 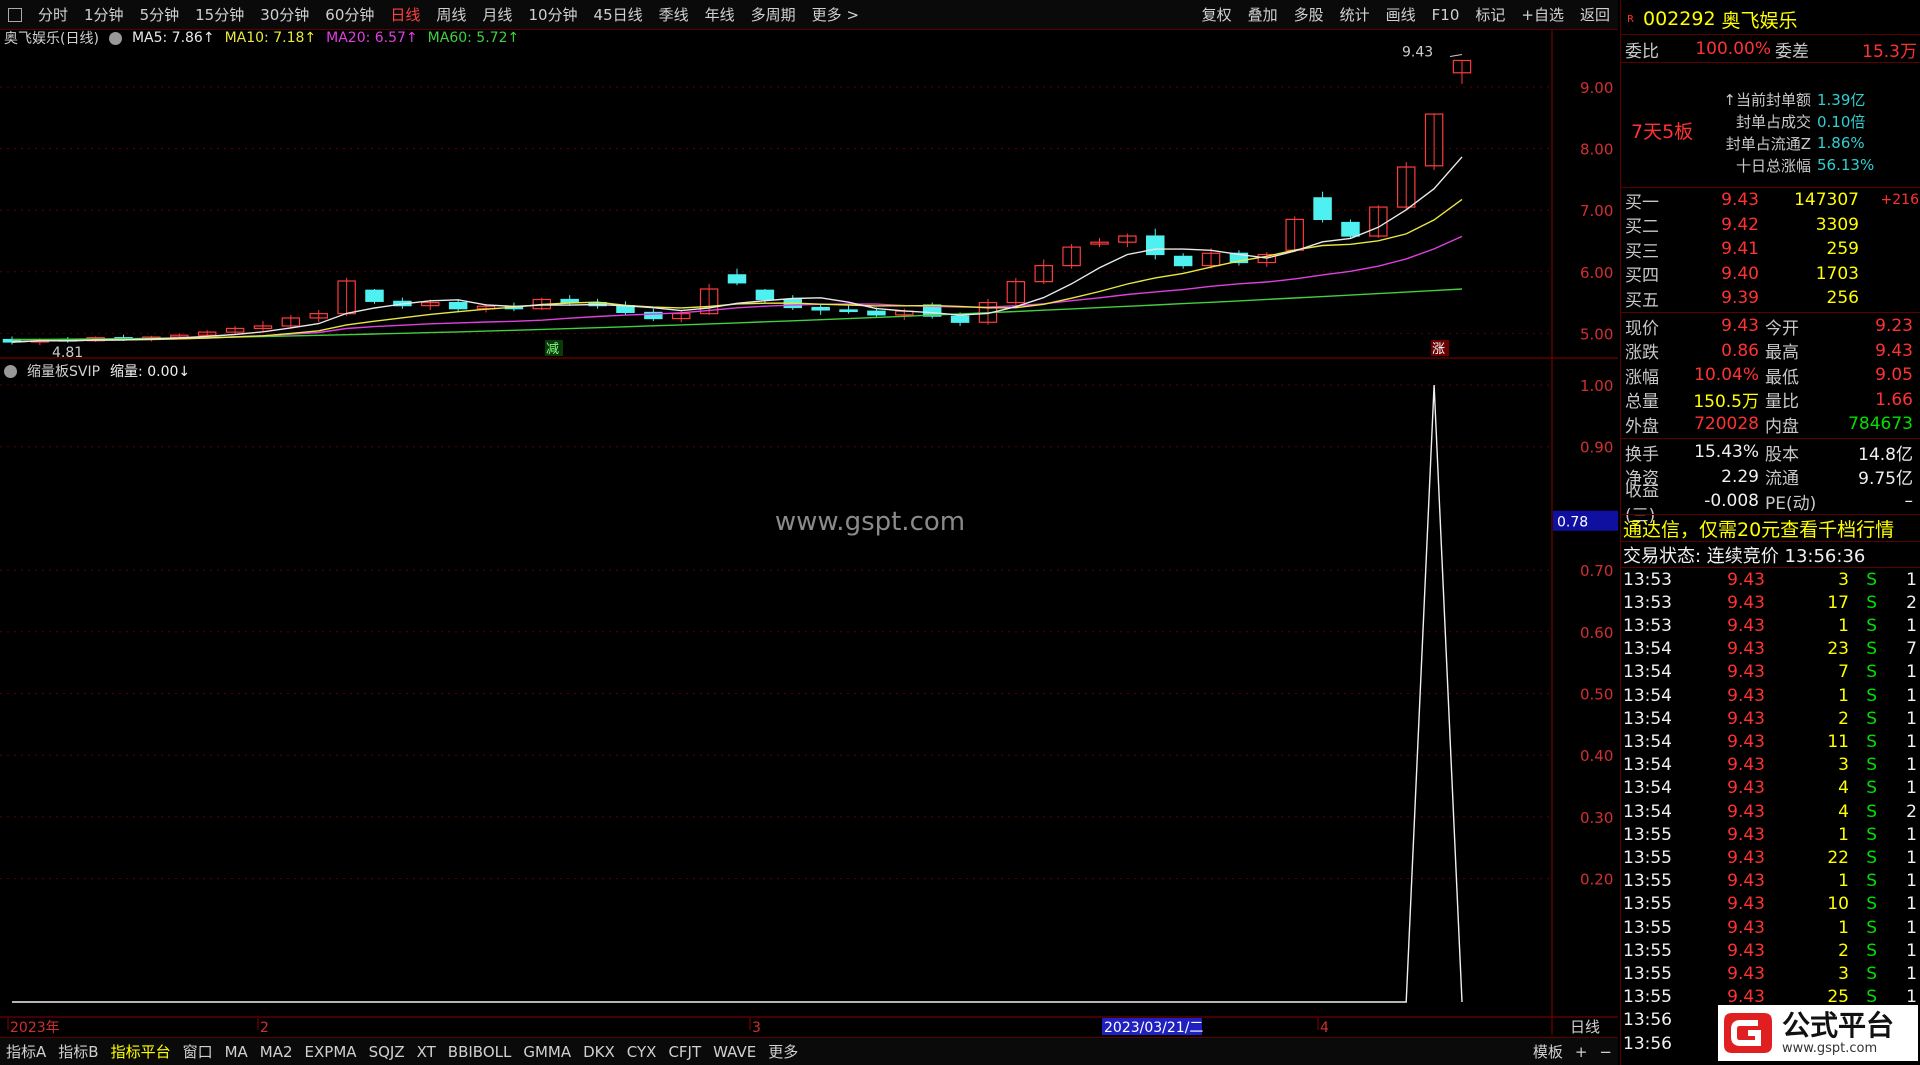 What do you see at coordinates (674, 14) in the screenshot?
I see `period-tab: 季线` at bounding box center [674, 14].